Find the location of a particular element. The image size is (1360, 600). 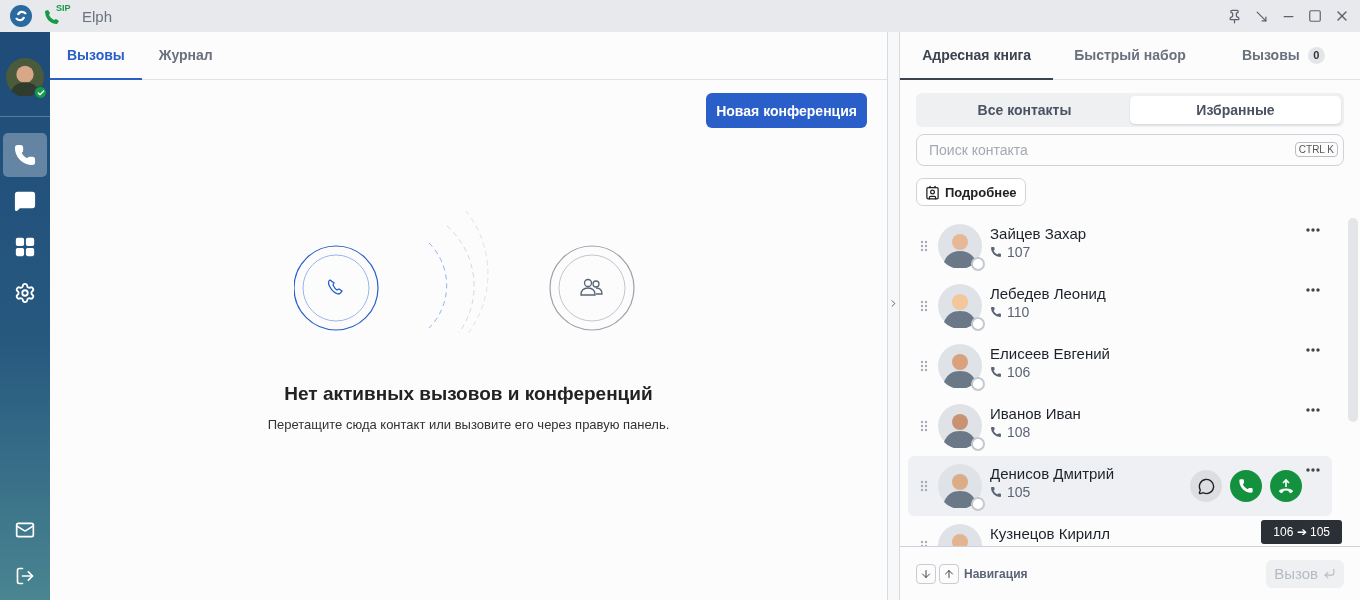

shortcut-hint: CTRL K is located at coordinates (1316, 149).